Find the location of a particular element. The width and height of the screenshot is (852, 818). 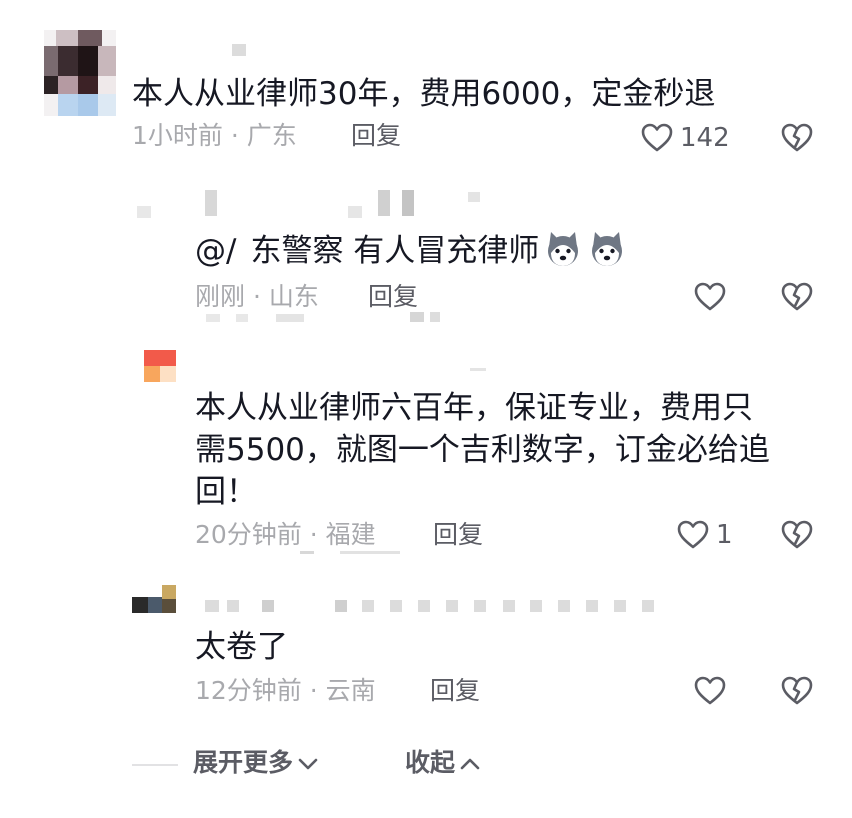

like-count: 1 is located at coordinates (724, 535).